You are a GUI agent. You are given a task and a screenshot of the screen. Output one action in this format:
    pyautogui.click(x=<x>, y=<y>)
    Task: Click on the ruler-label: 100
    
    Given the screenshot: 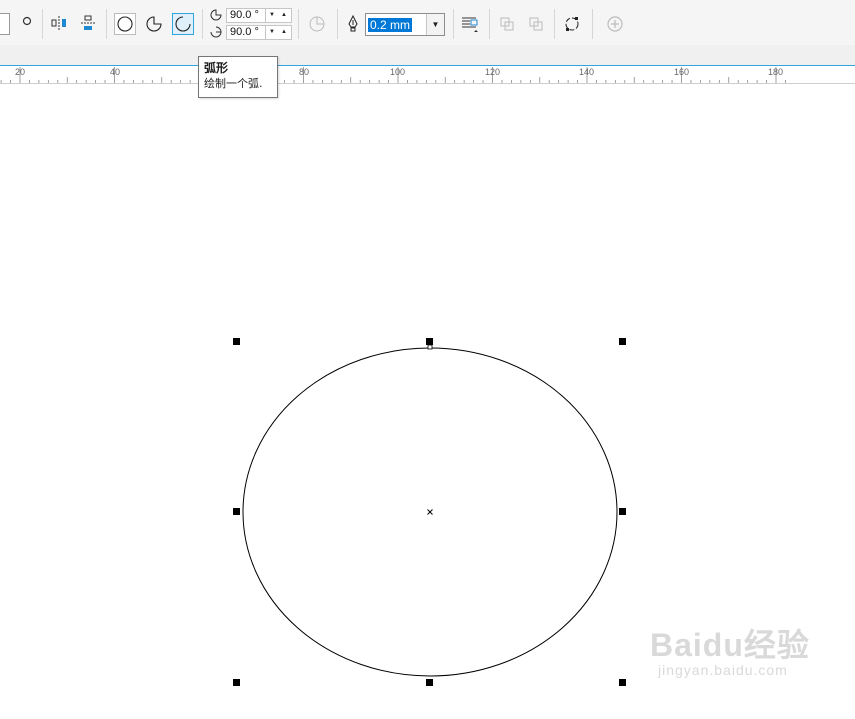 What is the action you would take?
    pyautogui.click(x=398, y=72)
    